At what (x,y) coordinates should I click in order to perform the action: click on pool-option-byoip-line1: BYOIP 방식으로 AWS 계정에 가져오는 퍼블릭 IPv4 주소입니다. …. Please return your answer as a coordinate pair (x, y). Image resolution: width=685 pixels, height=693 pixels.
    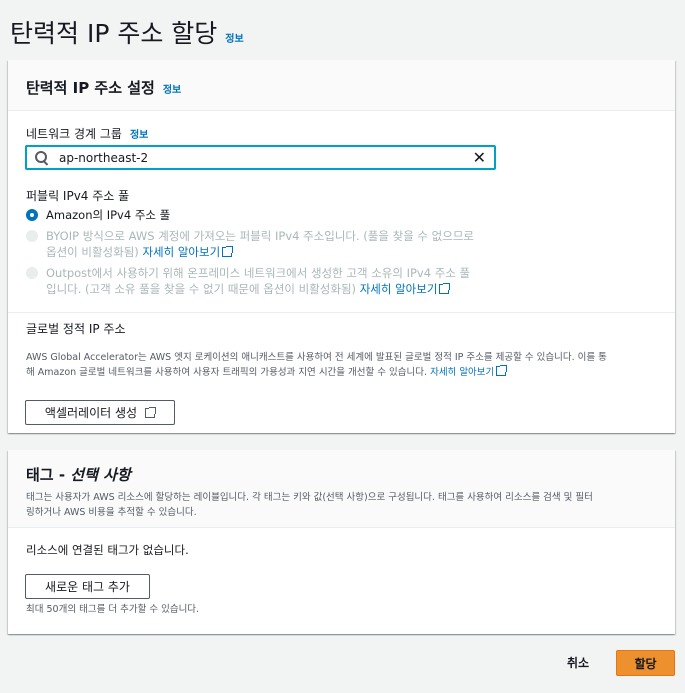
    Looking at the image, I should click on (260, 236).